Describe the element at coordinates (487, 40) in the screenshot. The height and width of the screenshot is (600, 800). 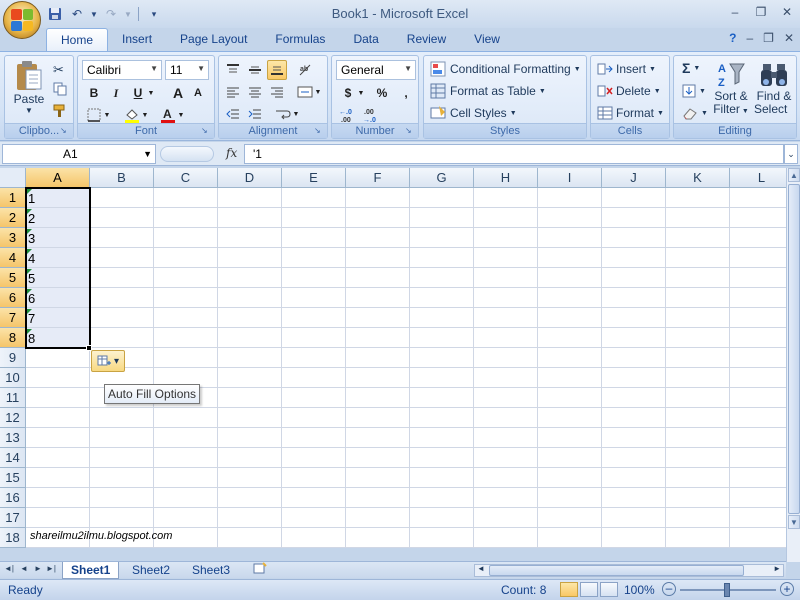
I see `tab-view: View` at that location.